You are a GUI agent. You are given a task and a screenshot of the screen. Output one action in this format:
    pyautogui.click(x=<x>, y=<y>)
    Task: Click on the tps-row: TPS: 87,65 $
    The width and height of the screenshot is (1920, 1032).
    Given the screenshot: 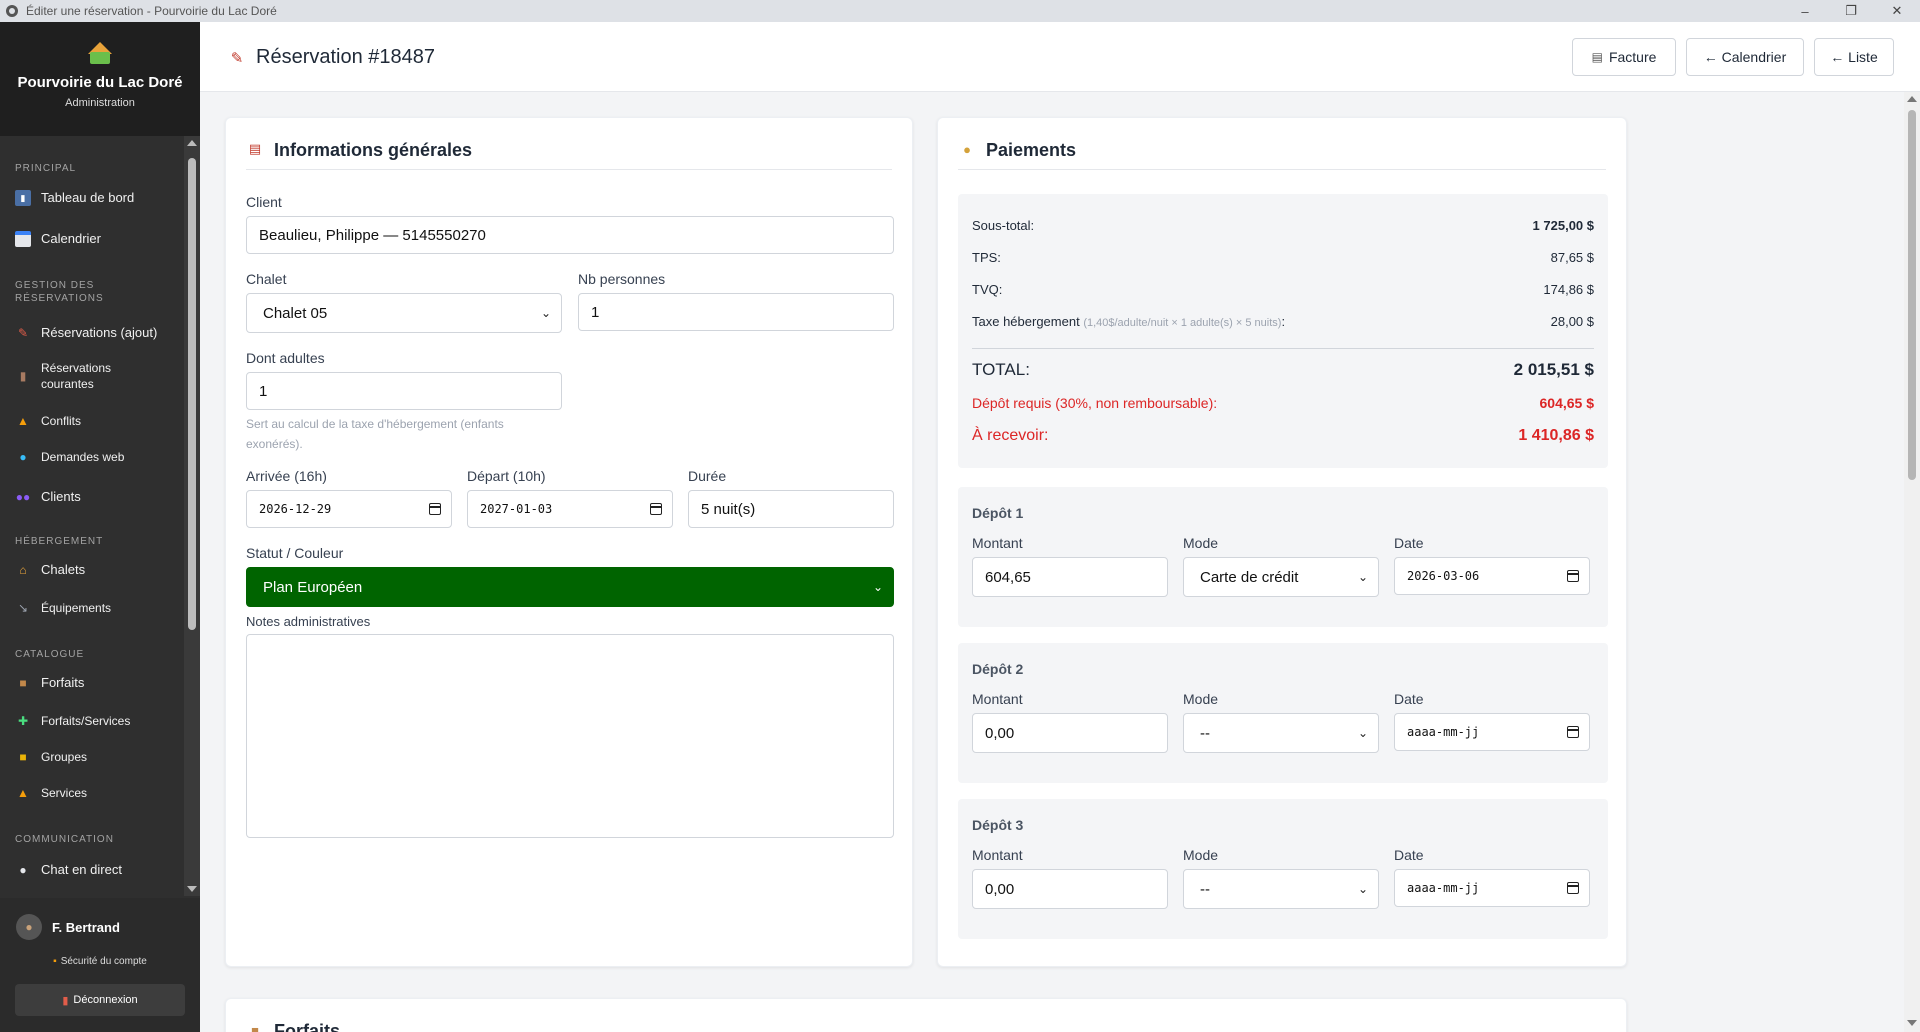 What is the action you would take?
    pyautogui.click(x=1283, y=257)
    